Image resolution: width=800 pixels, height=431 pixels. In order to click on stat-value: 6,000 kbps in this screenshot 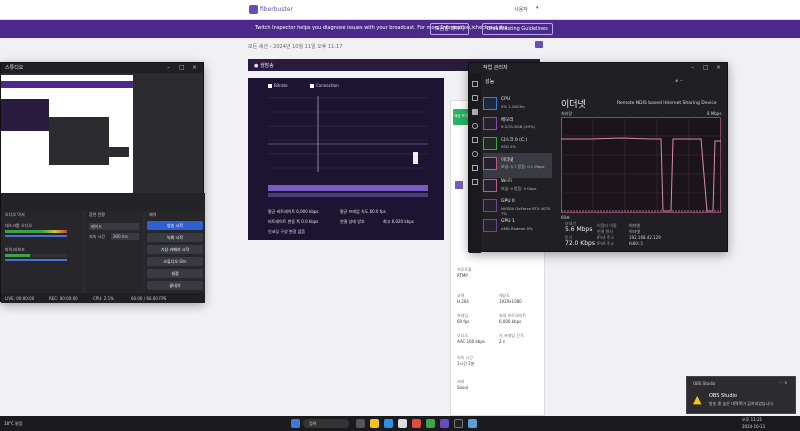, I will do `click(510, 321)`.